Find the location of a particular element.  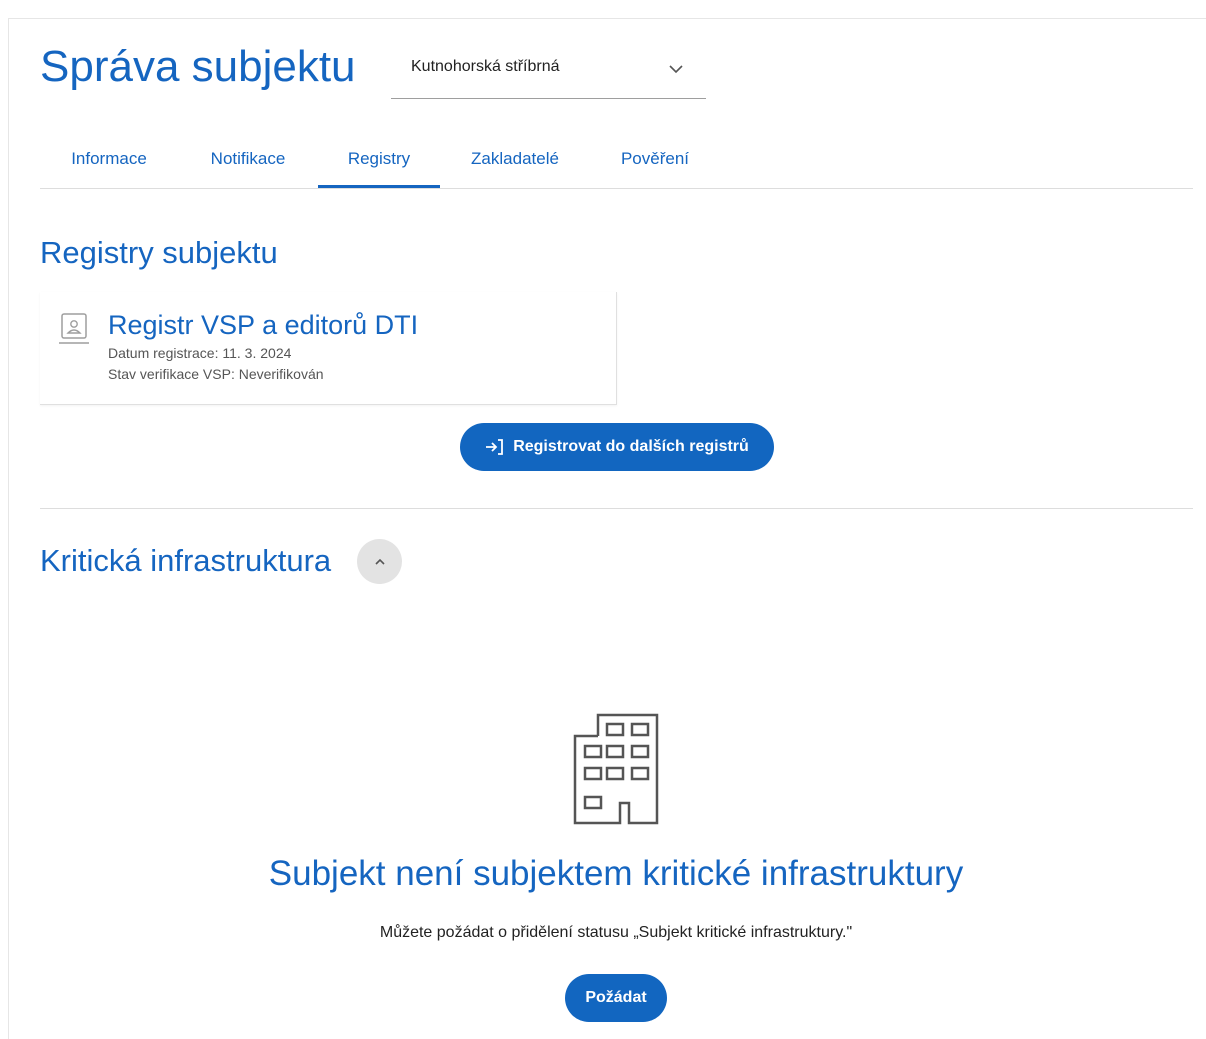

request-button: Požádat is located at coordinates (616, 998).